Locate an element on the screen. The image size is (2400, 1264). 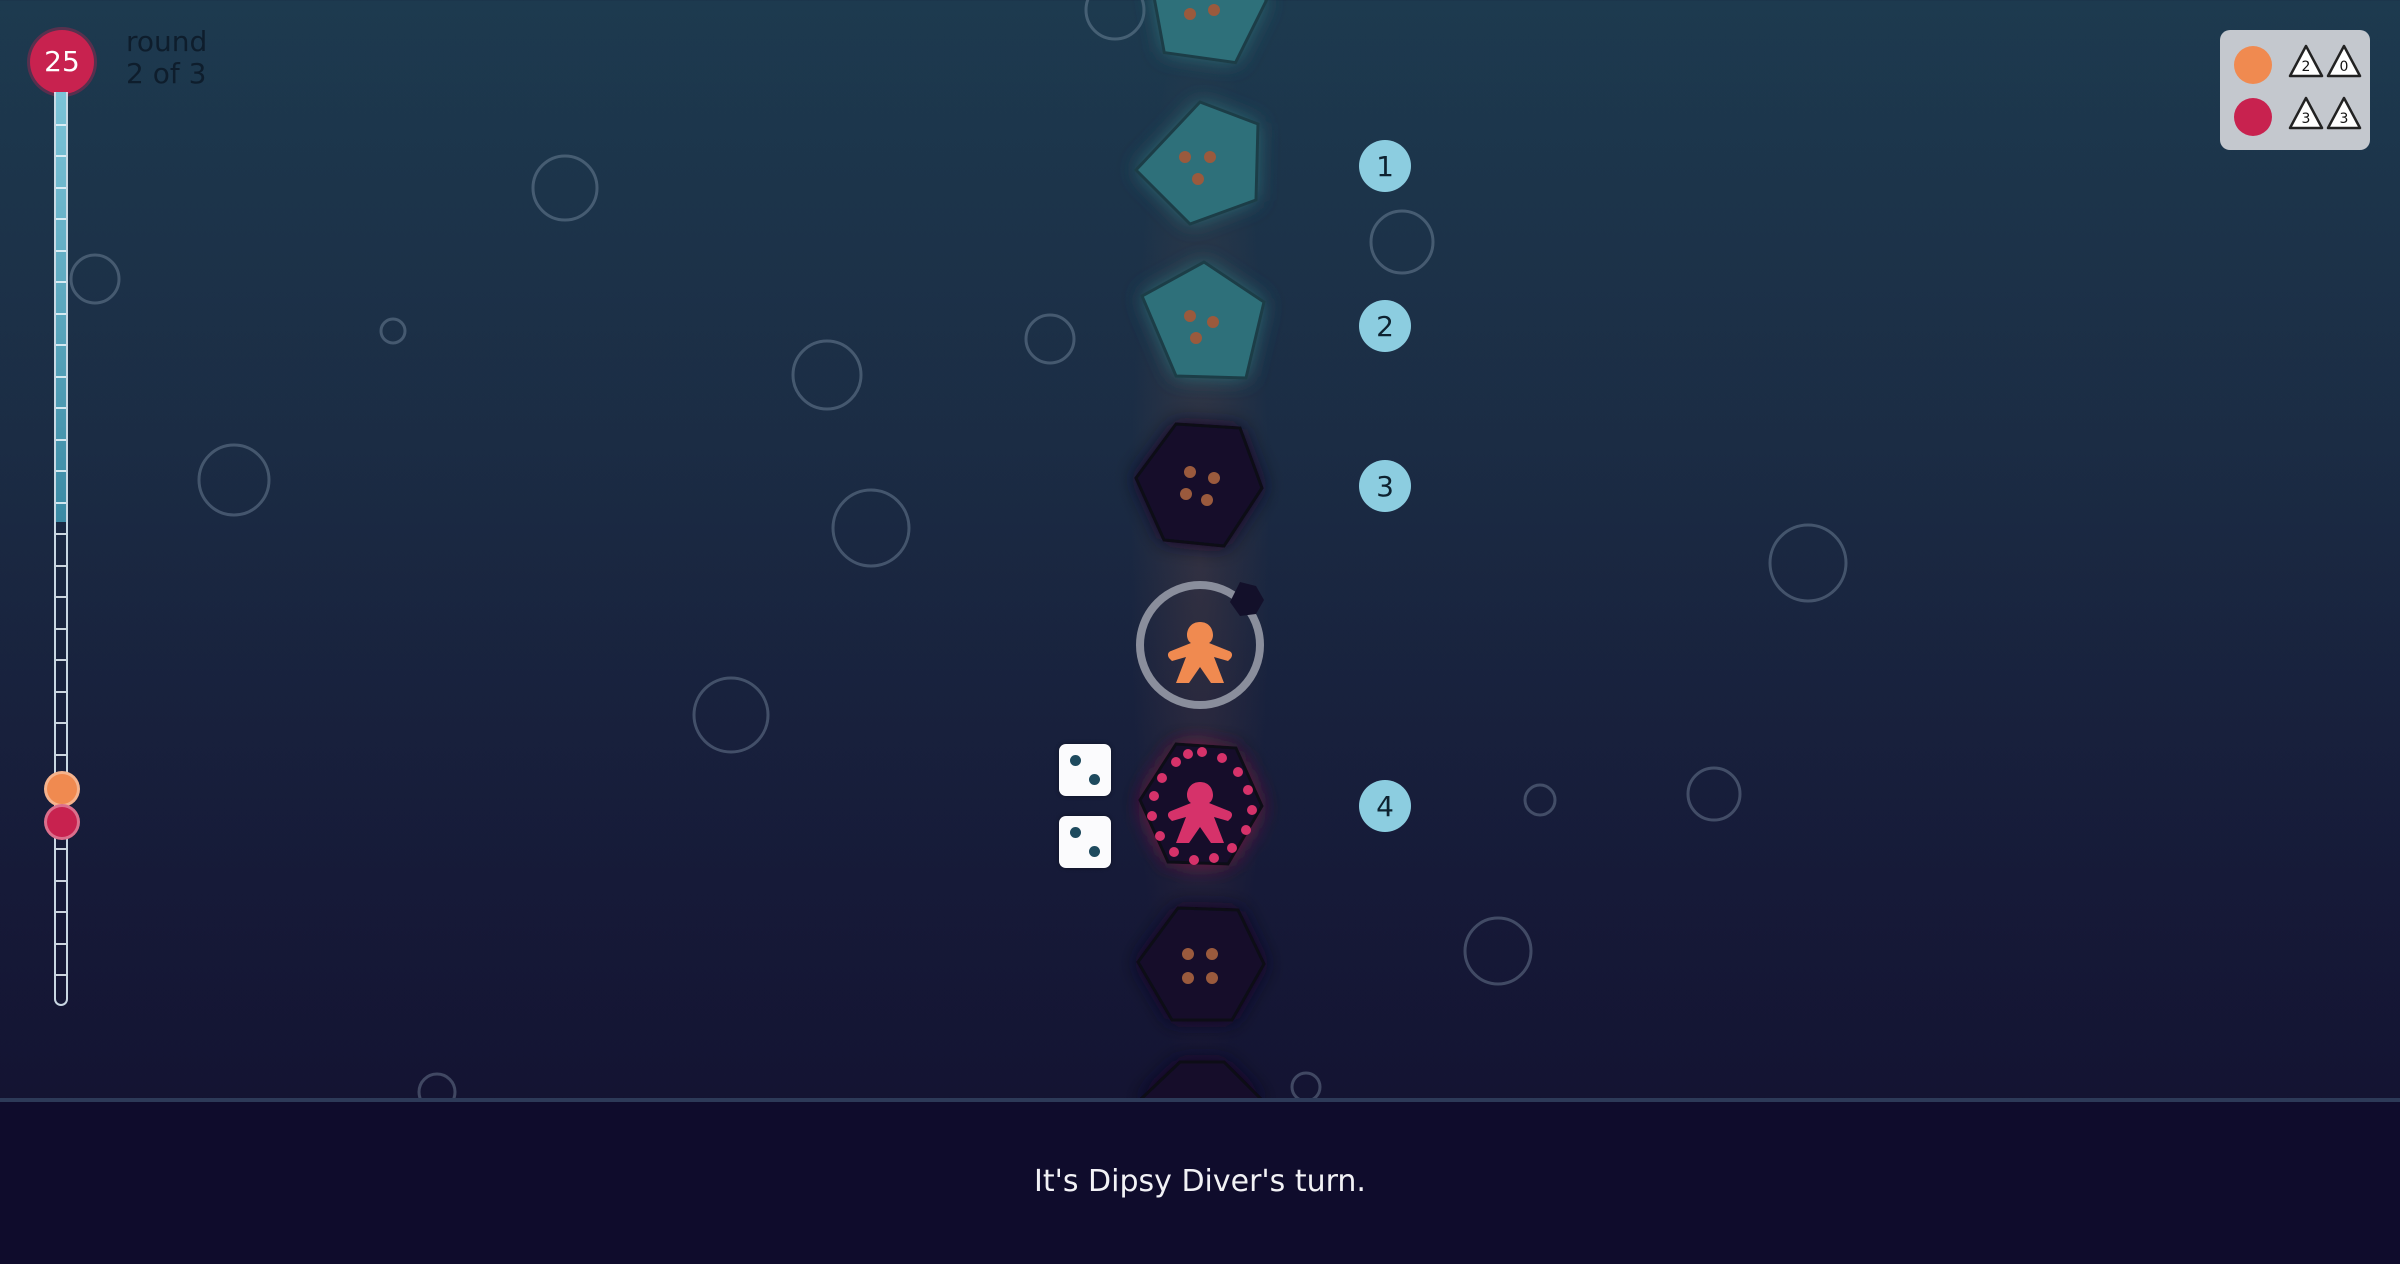
svg-text: 0 is located at coordinates (2344, 67).